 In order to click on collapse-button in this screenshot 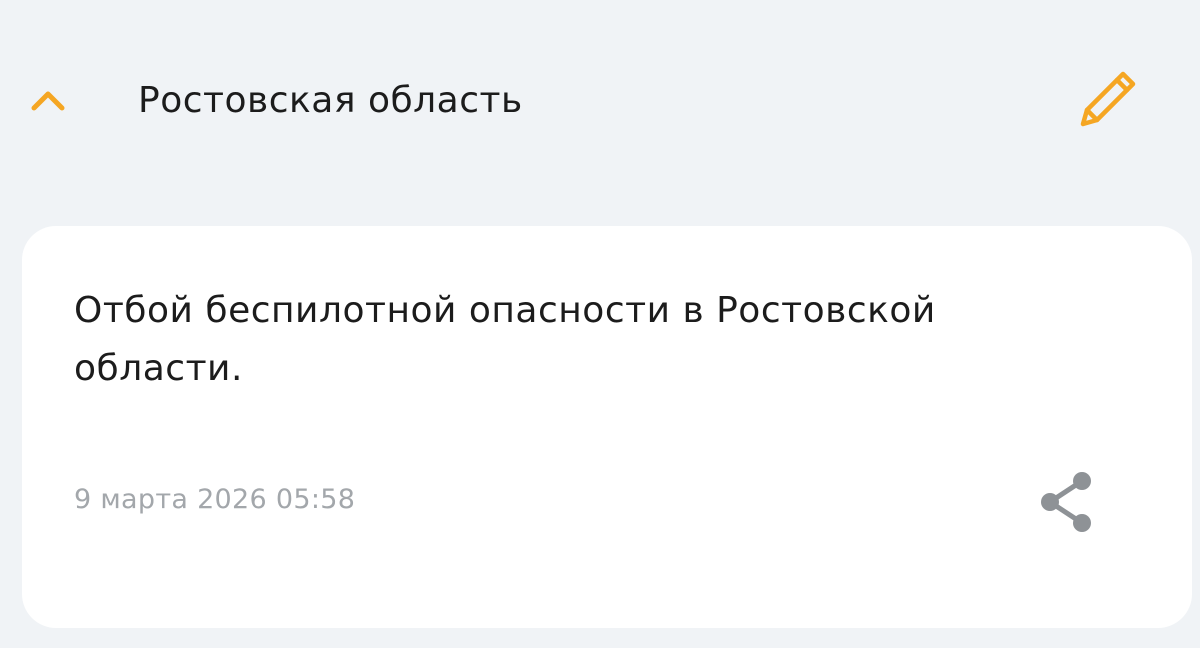, I will do `click(48, 100)`.